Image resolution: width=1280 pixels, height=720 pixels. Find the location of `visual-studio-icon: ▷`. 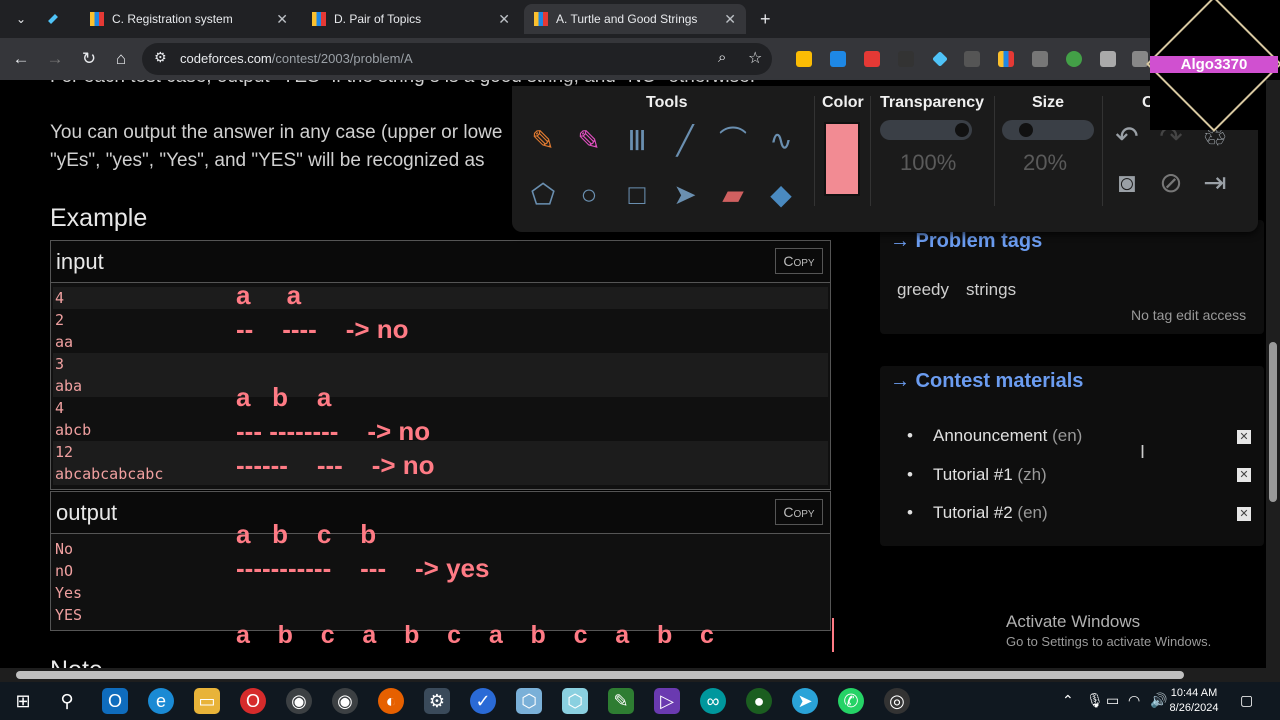

visual-studio-icon: ▷ is located at coordinates (667, 701).